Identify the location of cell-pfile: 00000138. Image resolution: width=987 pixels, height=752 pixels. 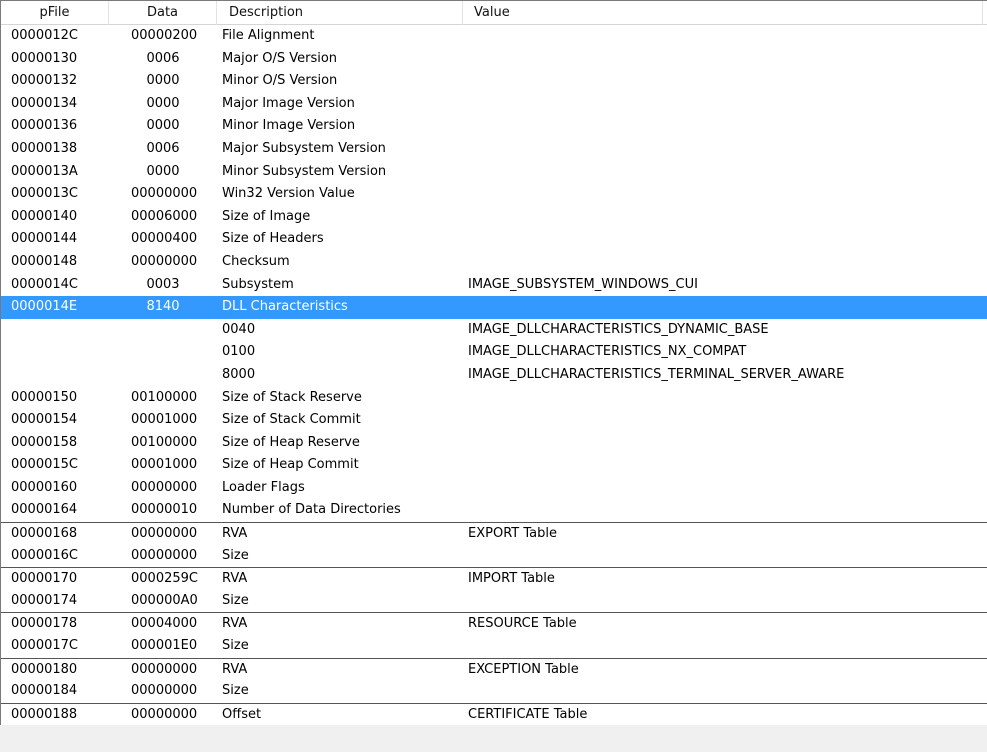
(44, 148).